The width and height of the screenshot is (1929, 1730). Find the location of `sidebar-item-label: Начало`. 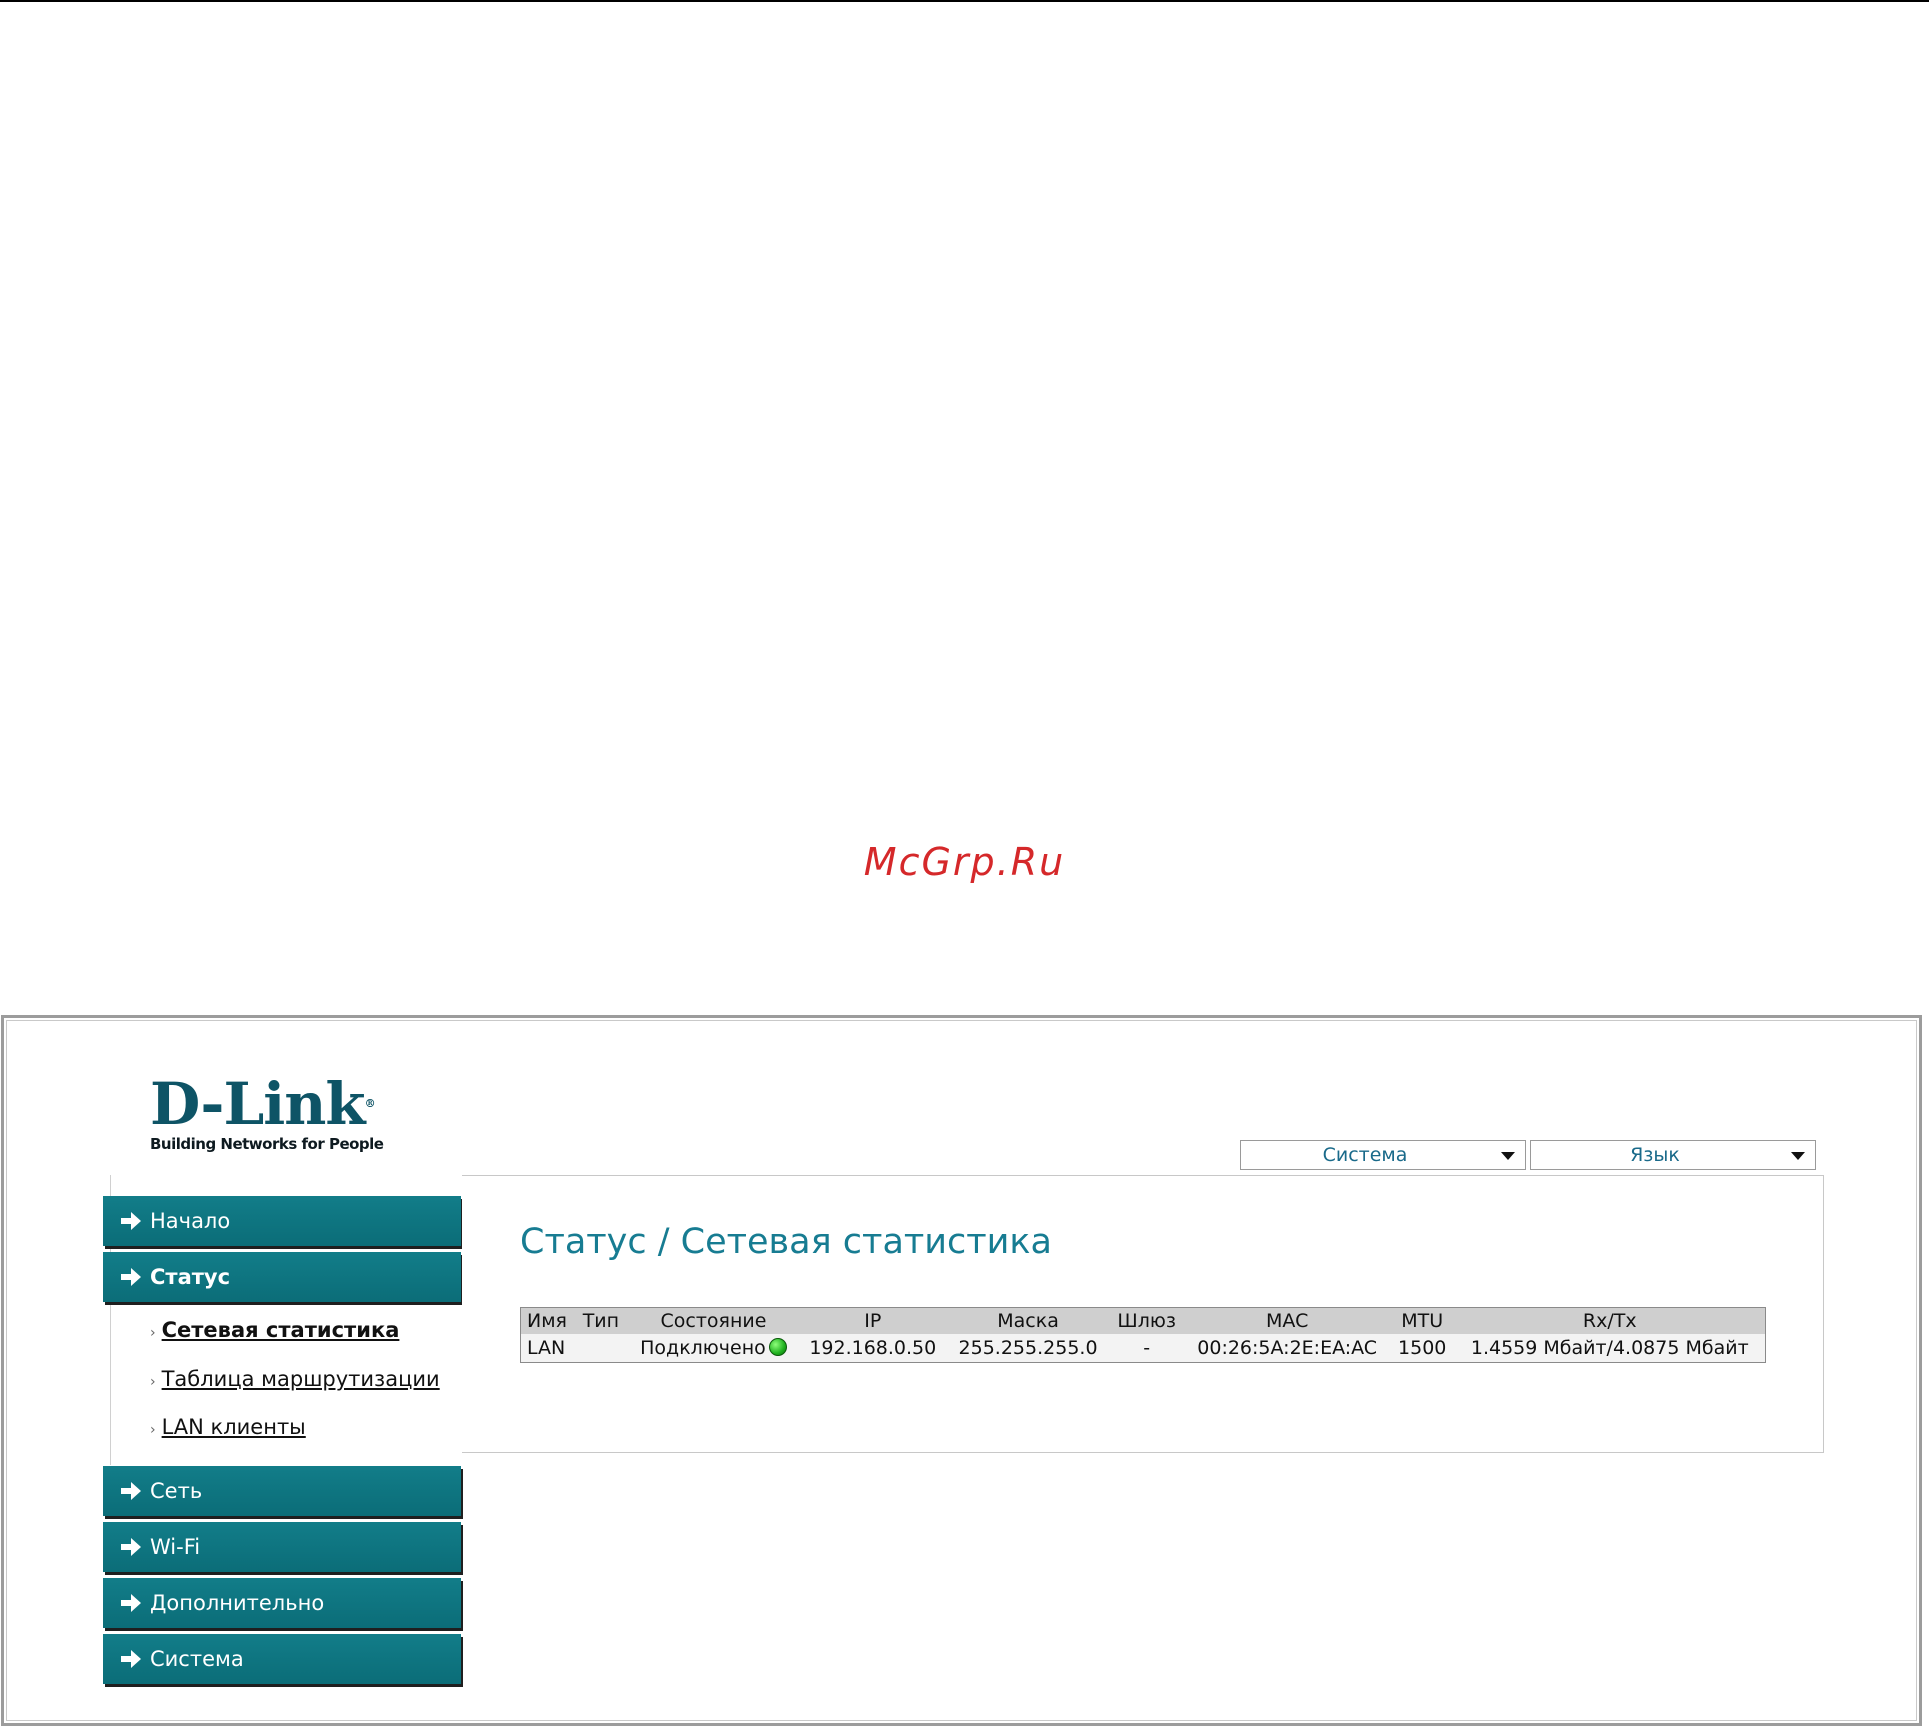

sidebar-item-label: Начало is located at coordinates (190, 1221).